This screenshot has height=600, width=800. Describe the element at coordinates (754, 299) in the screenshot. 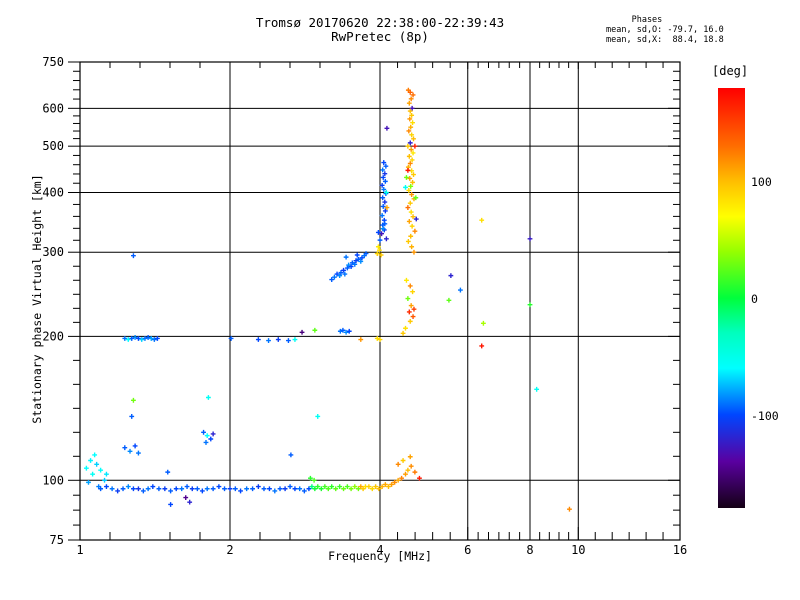

I see `colorbar-tick-label: 0` at that location.